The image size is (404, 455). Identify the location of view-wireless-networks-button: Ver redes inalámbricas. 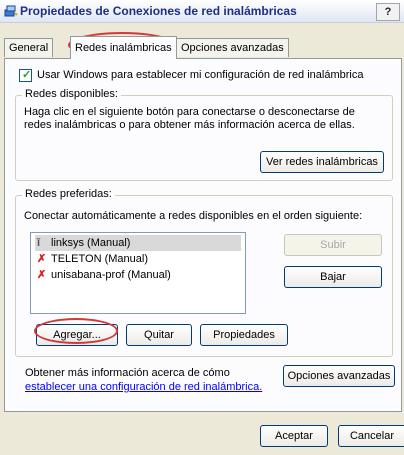
(322, 162).